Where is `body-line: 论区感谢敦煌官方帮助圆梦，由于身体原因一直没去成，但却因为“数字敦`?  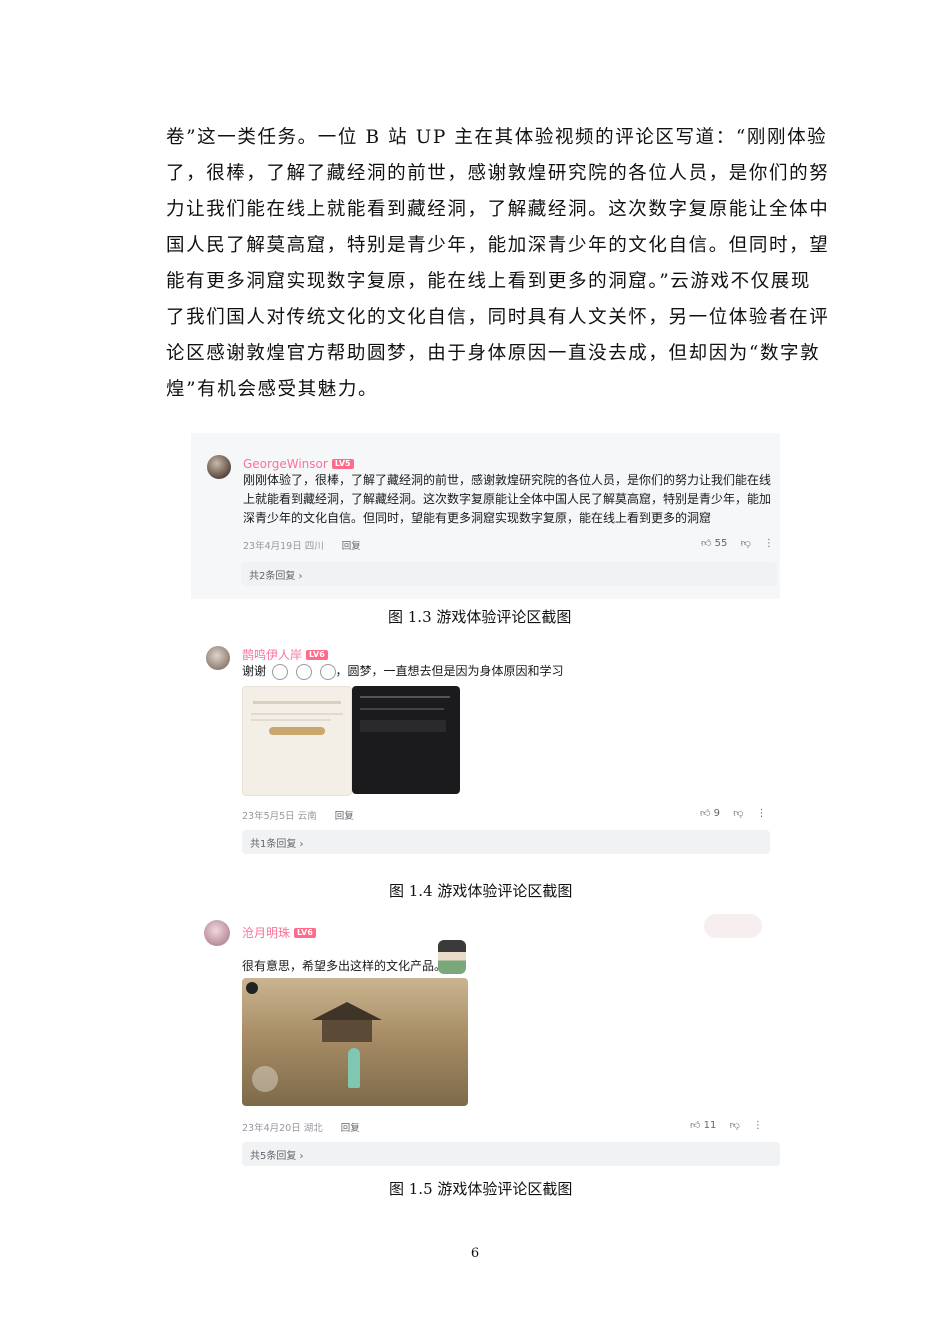
body-line: 论区感谢敦煌官方帮助圆梦，由于身体原因一直没去成，但却因为“数字敦 is located at coordinates (493, 353).